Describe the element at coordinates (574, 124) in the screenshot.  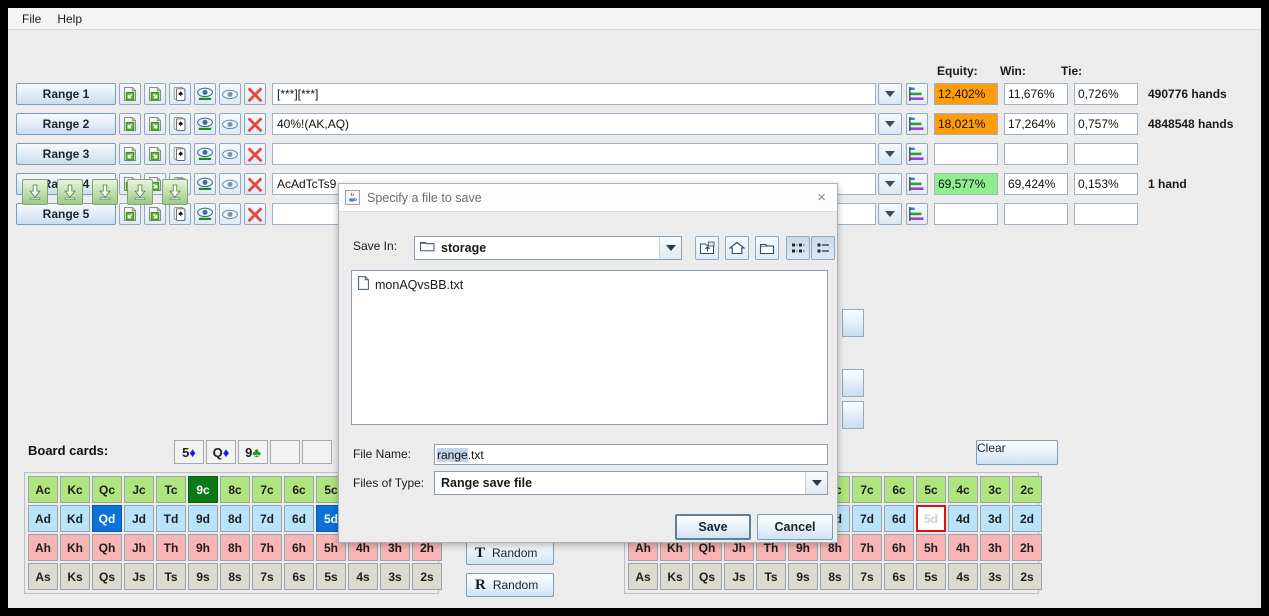
I see `range-text-input-2: 40%!(AK,AQ)` at that location.